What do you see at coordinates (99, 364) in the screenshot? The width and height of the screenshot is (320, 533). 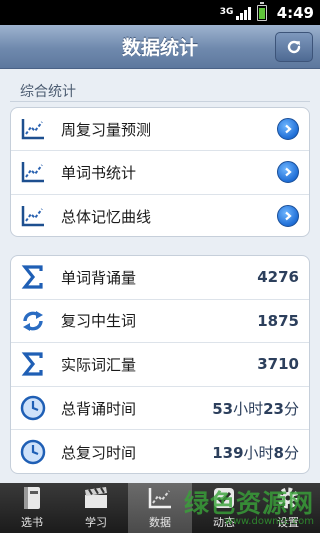 I see `summary-label: 实际词汇量` at bounding box center [99, 364].